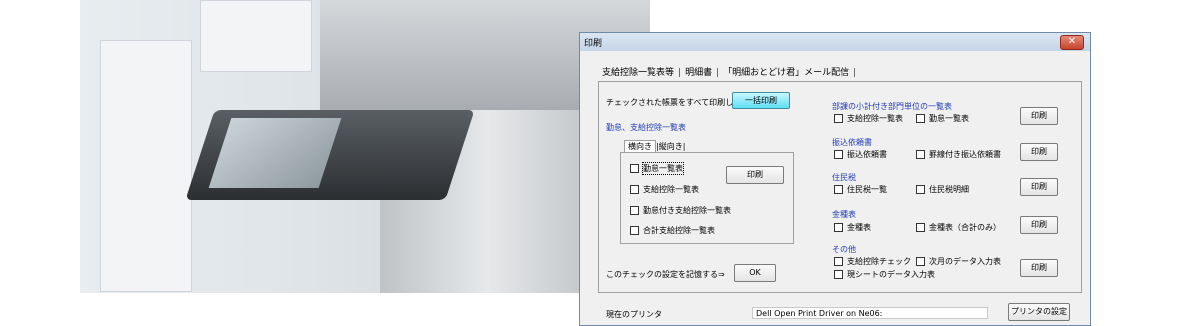 The image size is (1180, 326). I want to click on print-button-transfer: 印刷, so click(1039, 152).